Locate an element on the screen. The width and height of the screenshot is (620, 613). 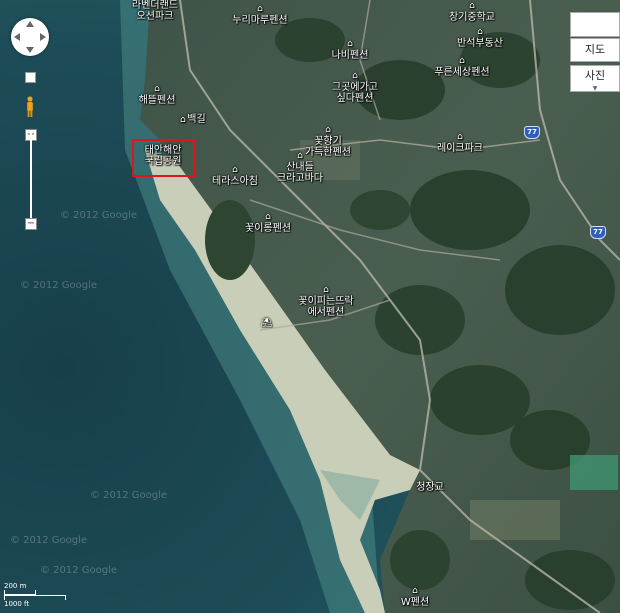
scale-bar: 200 m 1000 ft is located at coordinates (35, 595).